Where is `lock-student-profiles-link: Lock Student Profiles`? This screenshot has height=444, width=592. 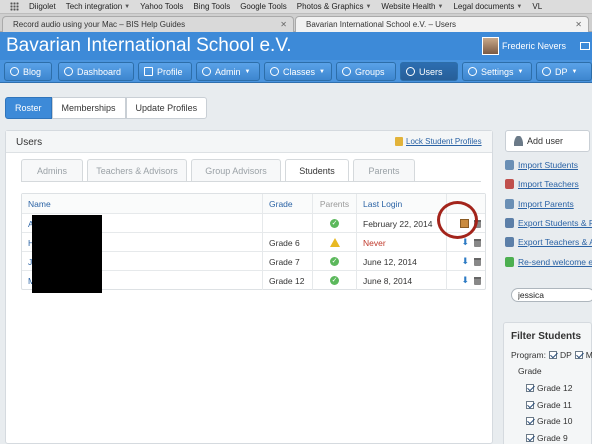
lock-student-profiles-link: Lock Student Profiles is located at coordinates (444, 141).